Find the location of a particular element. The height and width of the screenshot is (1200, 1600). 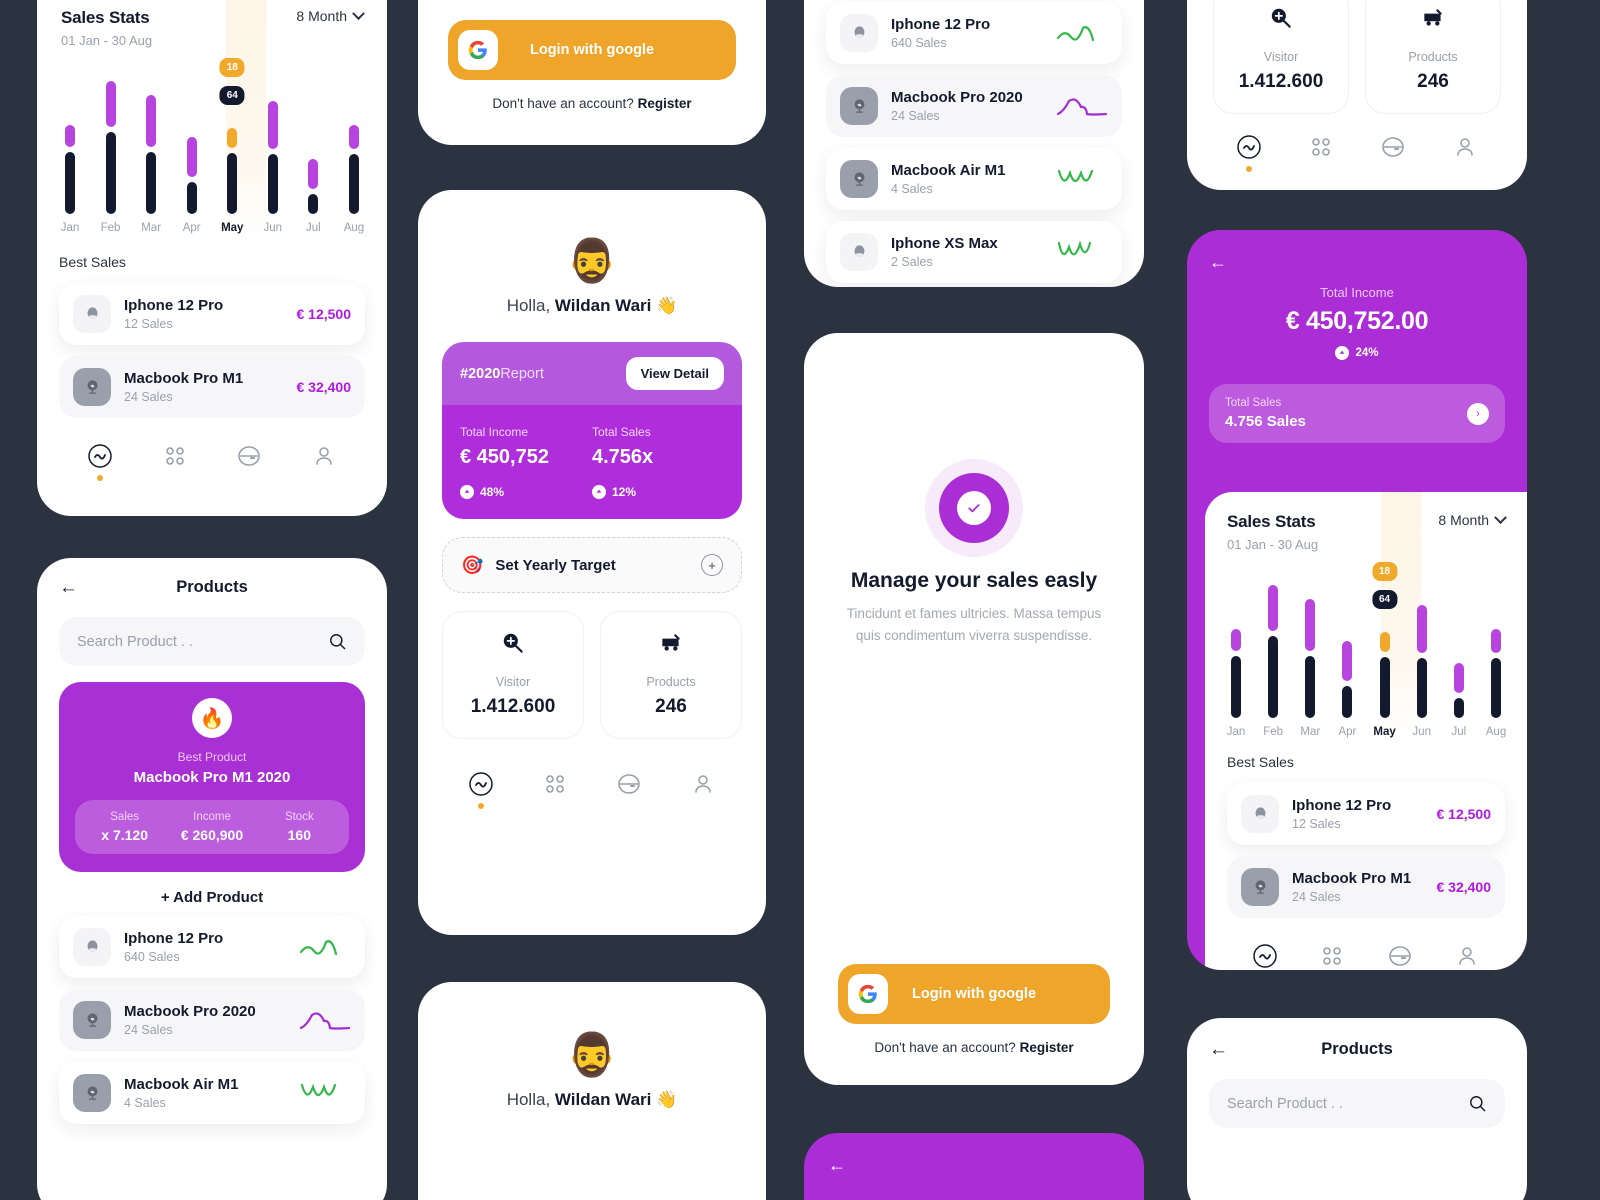

login-button-label: Login with google is located at coordinates (592, 50).